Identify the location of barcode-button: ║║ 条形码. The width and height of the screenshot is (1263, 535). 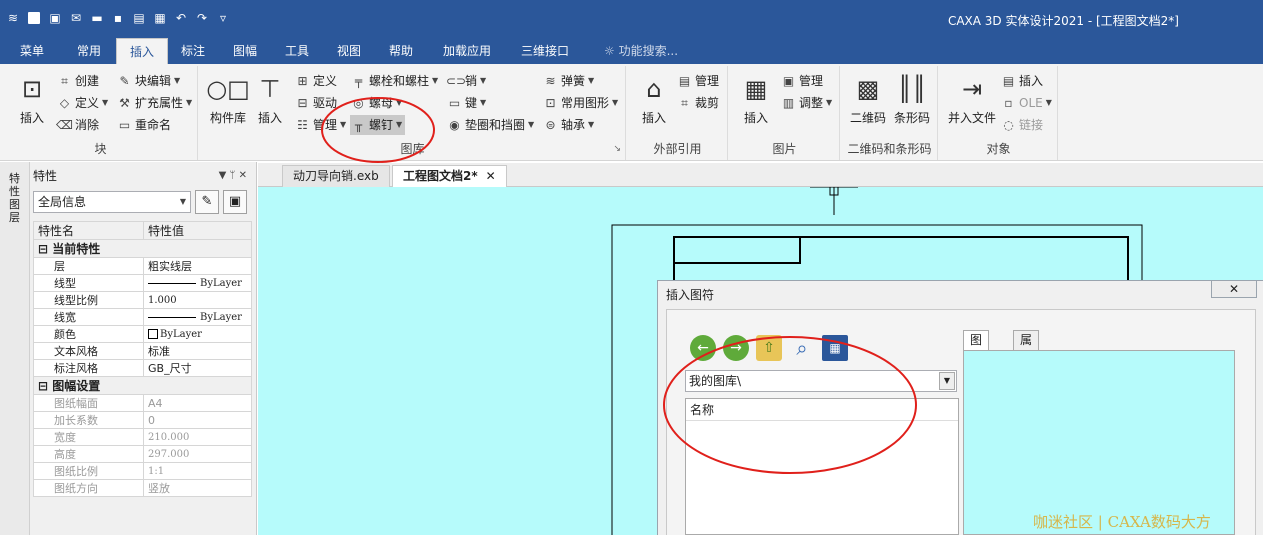
(912, 99).